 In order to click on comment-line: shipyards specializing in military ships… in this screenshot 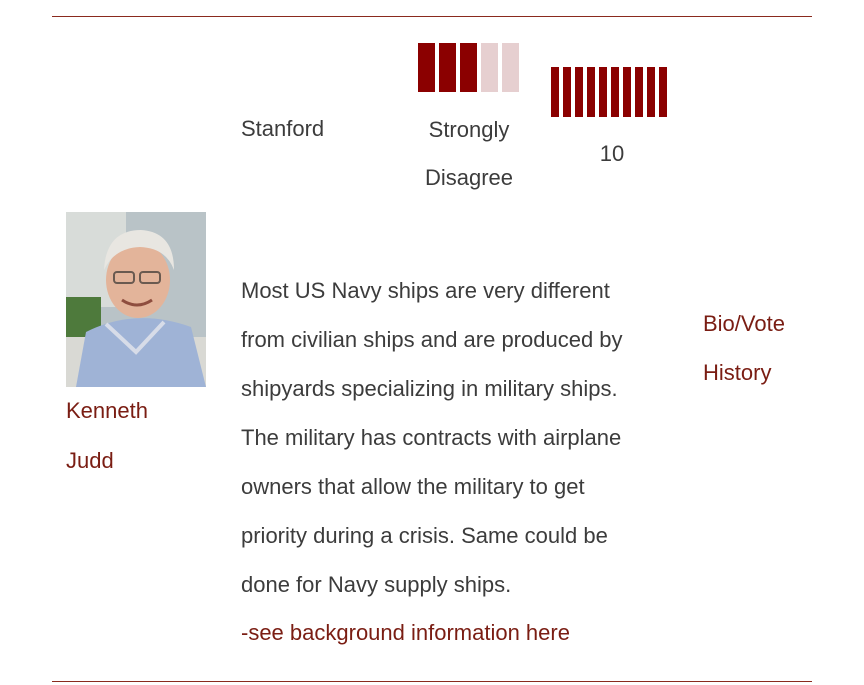, I will do `click(429, 388)`.